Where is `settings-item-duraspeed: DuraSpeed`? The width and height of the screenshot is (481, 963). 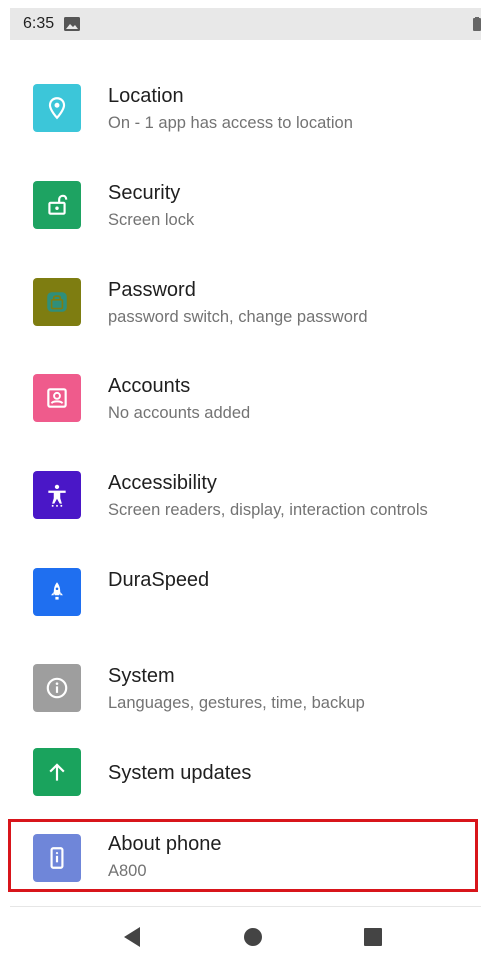 settings-item-duraspeed: DuraSpeed is located at coordinates (240, 600).